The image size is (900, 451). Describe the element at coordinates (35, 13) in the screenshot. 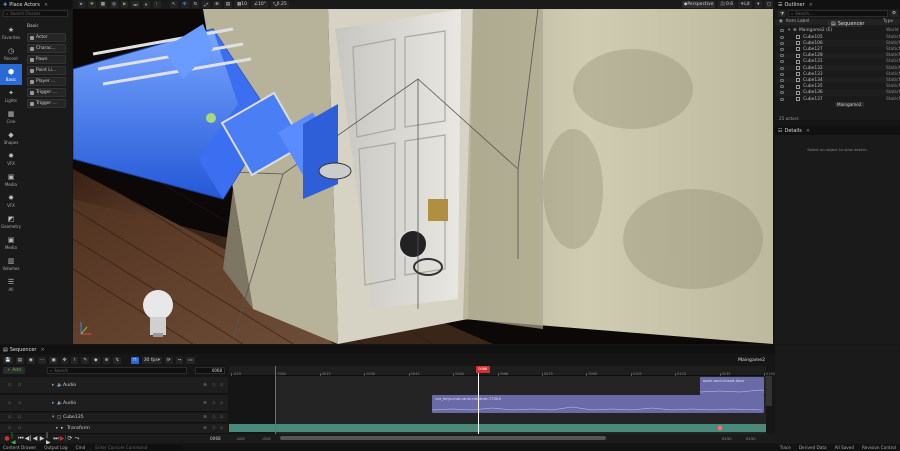

I see `search-input: ⌕ Search Classes` at that location.